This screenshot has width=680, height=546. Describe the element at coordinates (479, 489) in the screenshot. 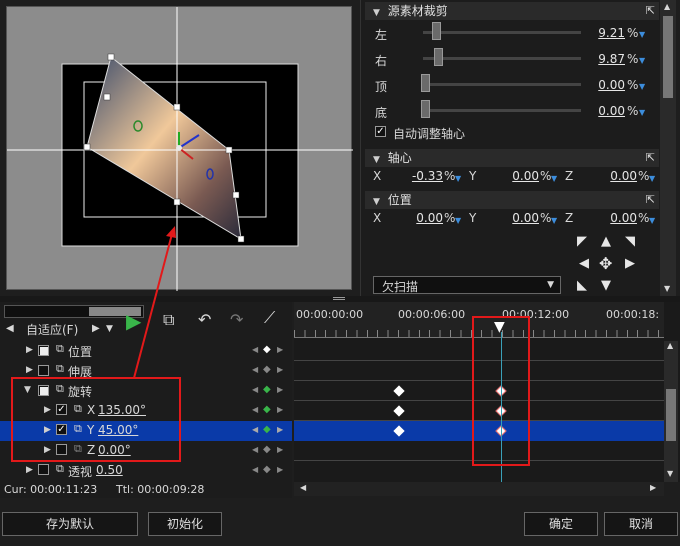

I see `timeline-hscroll: ◀ ▶` at that location.